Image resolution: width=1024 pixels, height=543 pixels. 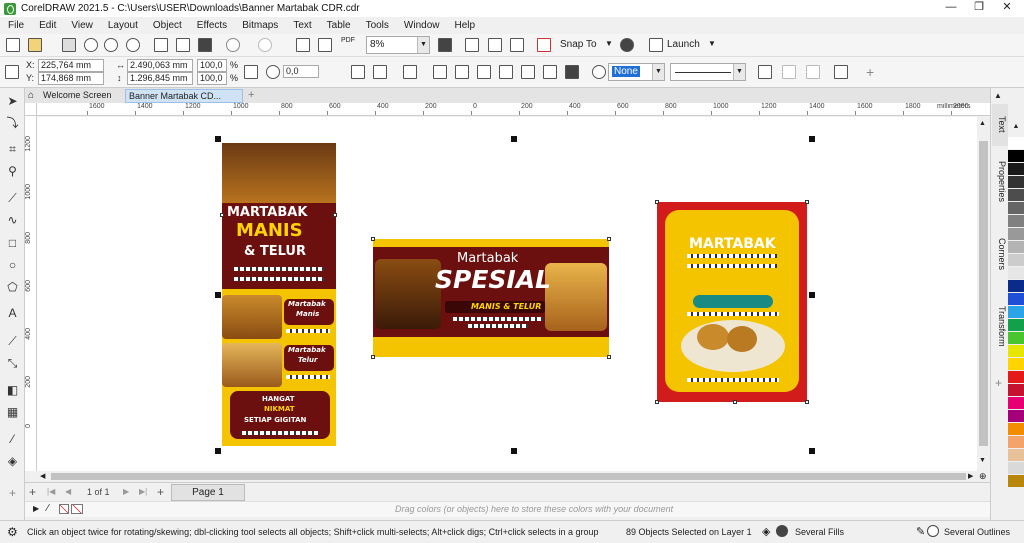 What do you see at coordinates (77, 509) in the screenshot?
I see `no-color-swatch` at bounding box center [77, 509].